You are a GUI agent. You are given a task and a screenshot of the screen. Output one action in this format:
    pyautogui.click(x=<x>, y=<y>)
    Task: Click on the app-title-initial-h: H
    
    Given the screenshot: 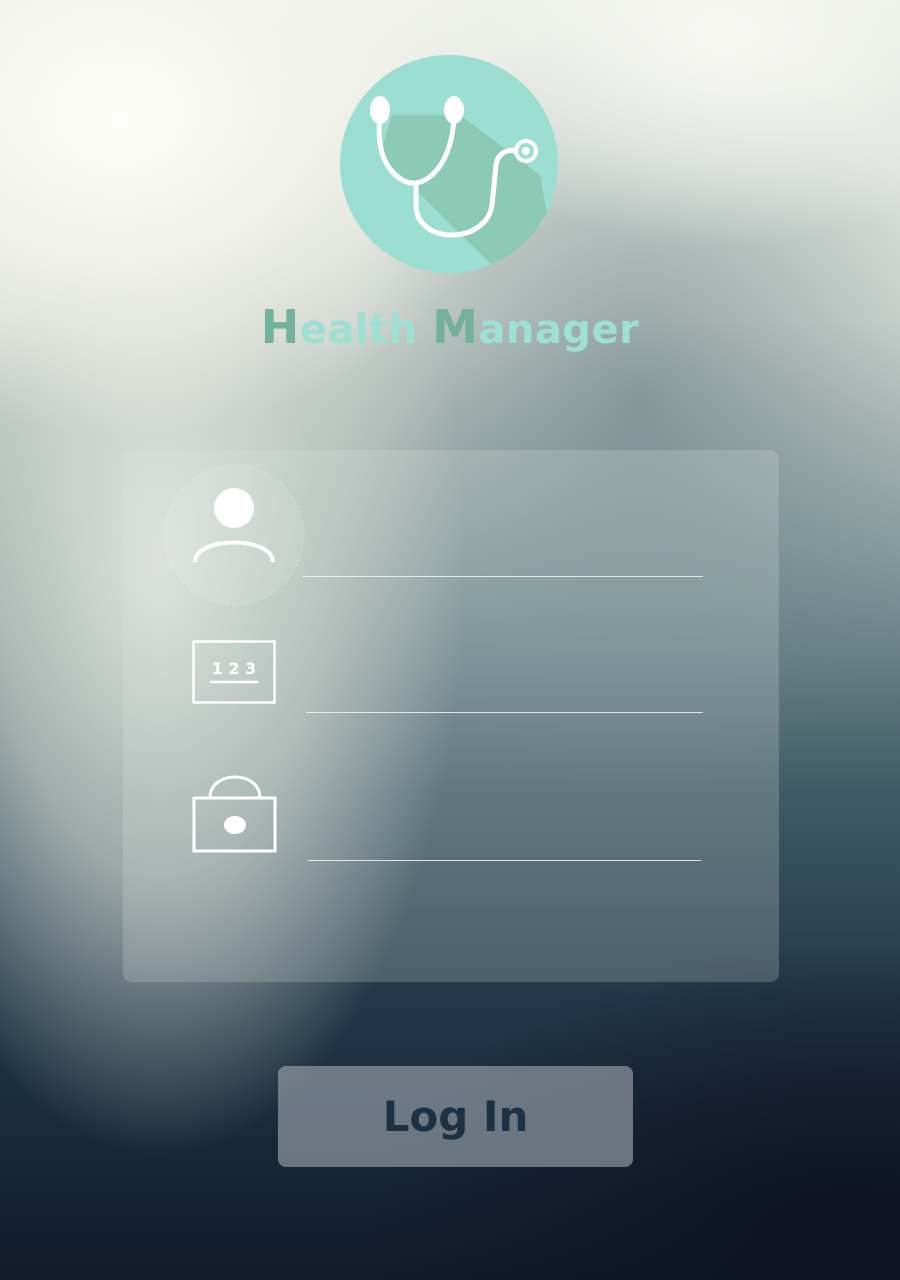 What is the action you would take?
    pyautogui.click(x=280, y=327)
    